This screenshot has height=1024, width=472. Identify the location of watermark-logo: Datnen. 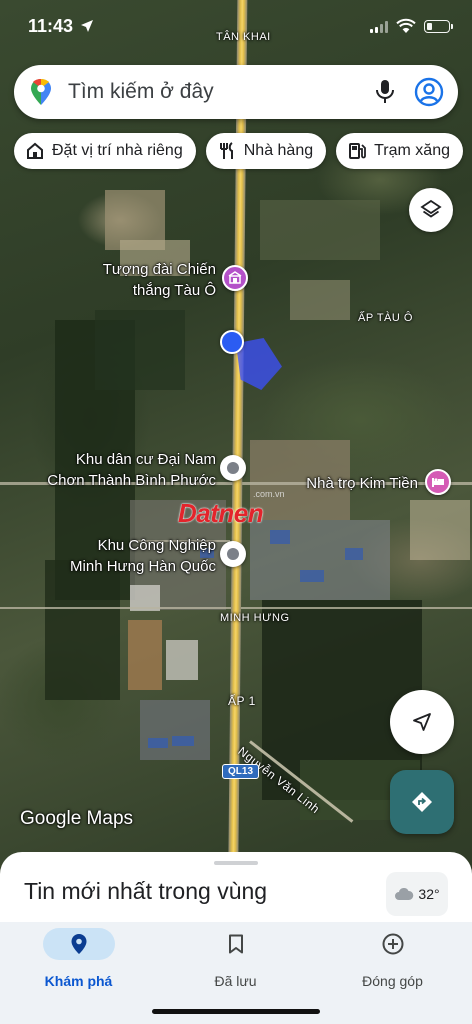
(221, 513).